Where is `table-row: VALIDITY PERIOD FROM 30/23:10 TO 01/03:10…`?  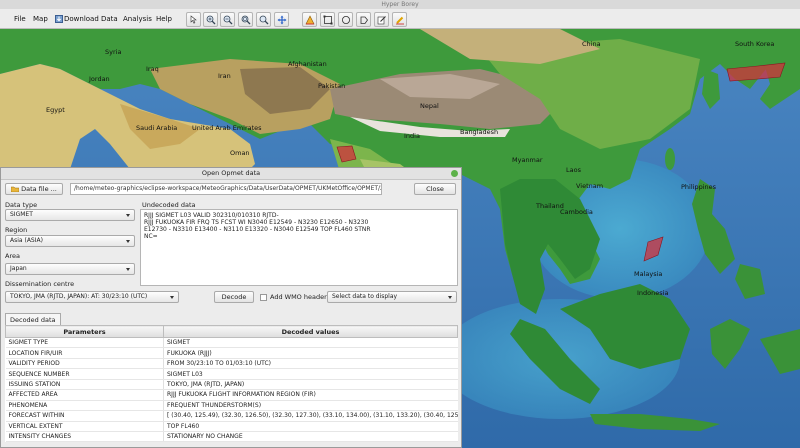
table-row: VALIDITY PERIOD FROM 30/23:10 TO 01/03:10… is located at coordinates (231, 364).